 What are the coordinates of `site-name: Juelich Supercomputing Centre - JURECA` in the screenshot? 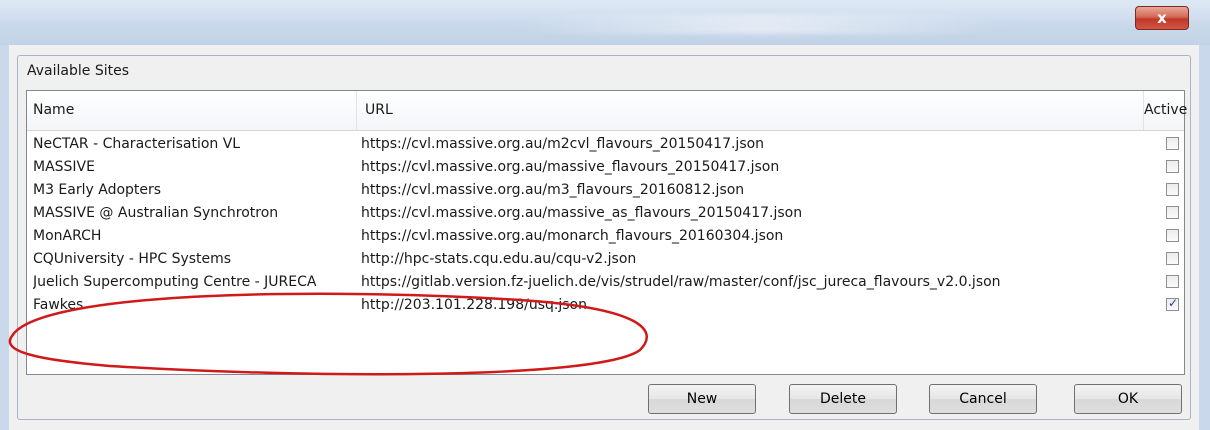 It's located at (175, 282).